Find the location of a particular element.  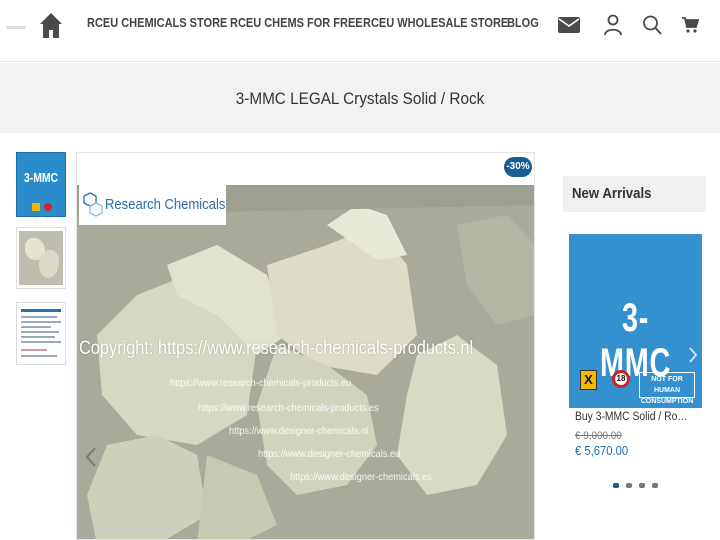

url-watermark: https://www.designer-chemicals.eu is located at coordinates (329, 454).